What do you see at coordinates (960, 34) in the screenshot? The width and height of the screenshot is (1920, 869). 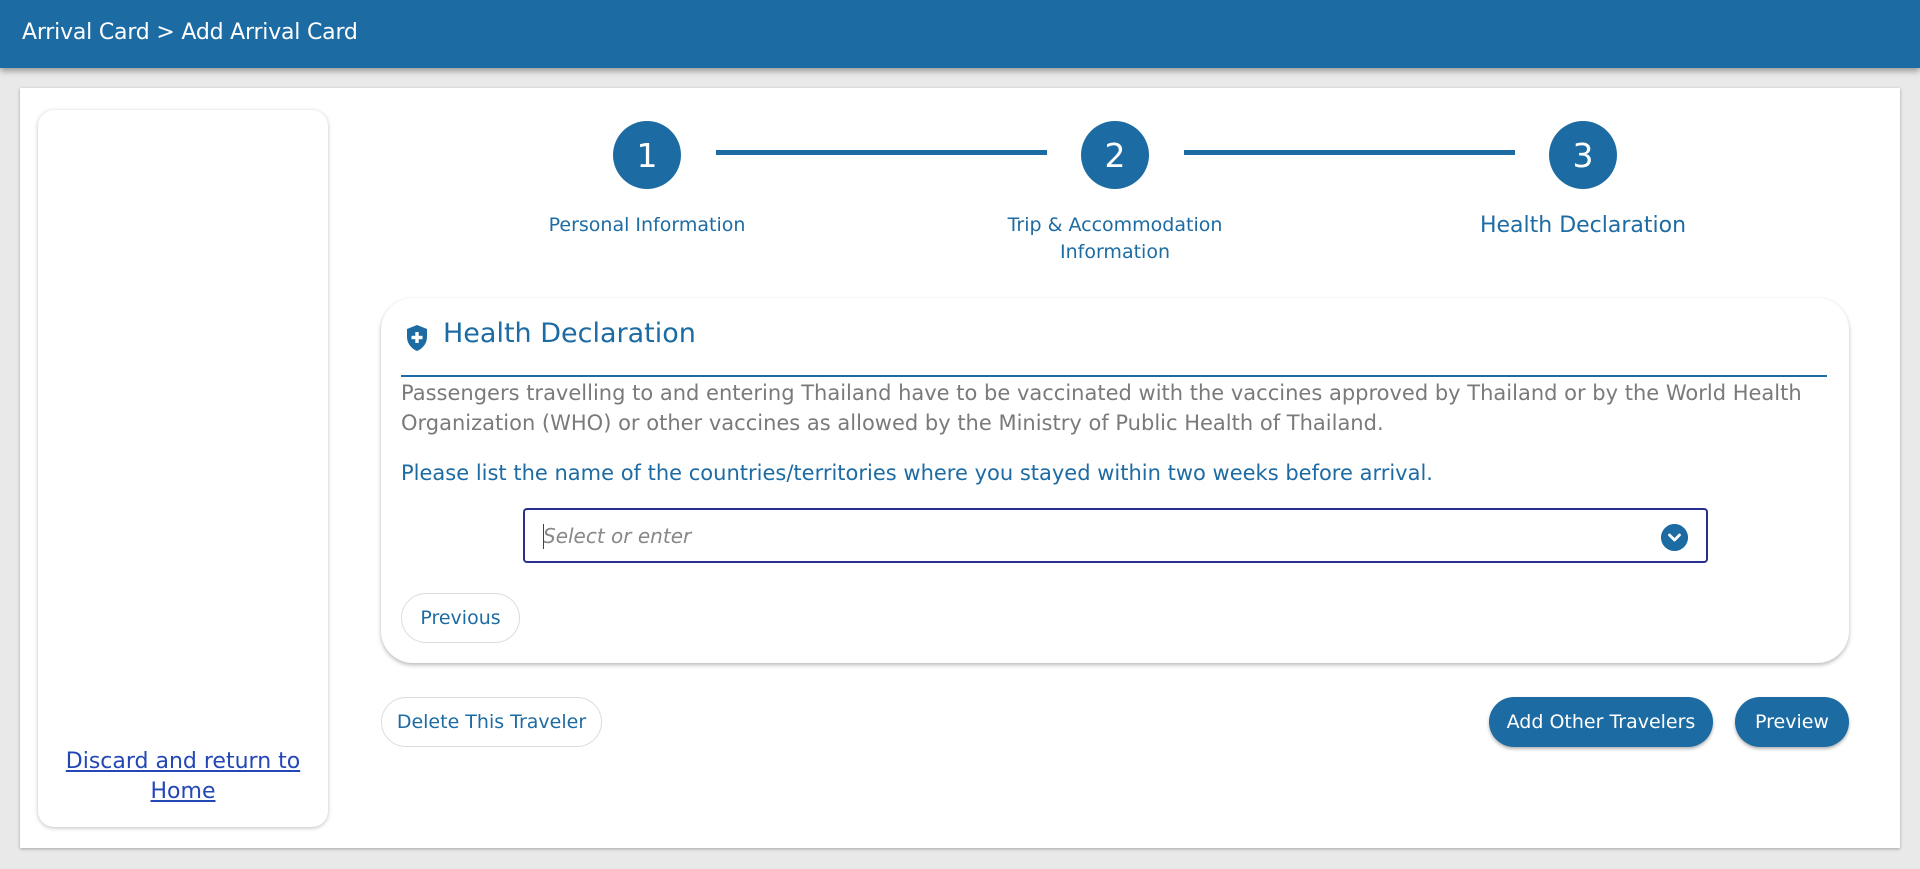 I see `top-bar: Arrival Card > Add Arrival Card` at bounding box center [960, 34].